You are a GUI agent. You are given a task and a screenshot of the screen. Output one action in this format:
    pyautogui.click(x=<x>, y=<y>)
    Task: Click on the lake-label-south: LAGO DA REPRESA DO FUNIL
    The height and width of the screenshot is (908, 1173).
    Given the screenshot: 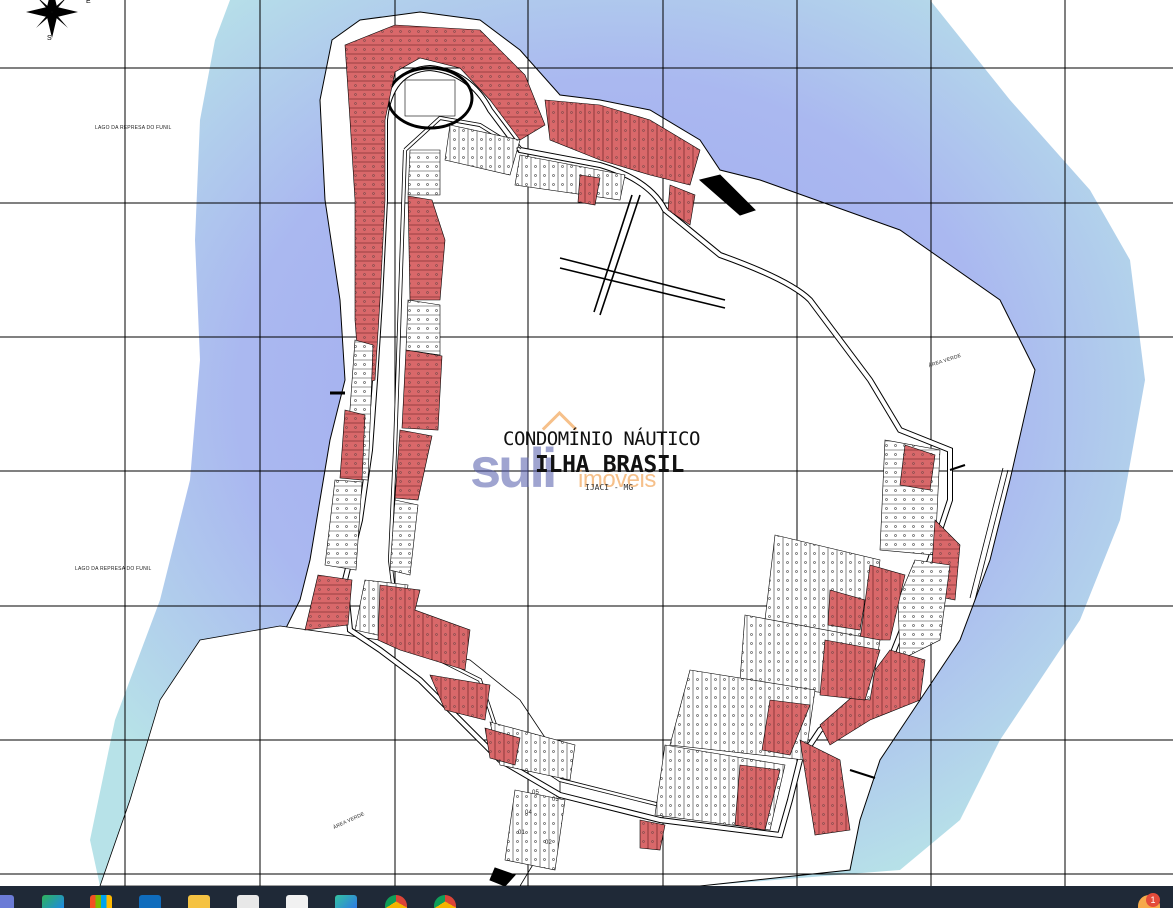 What is the action you would take?
    pyautogui.click(x=113, y=569)
    